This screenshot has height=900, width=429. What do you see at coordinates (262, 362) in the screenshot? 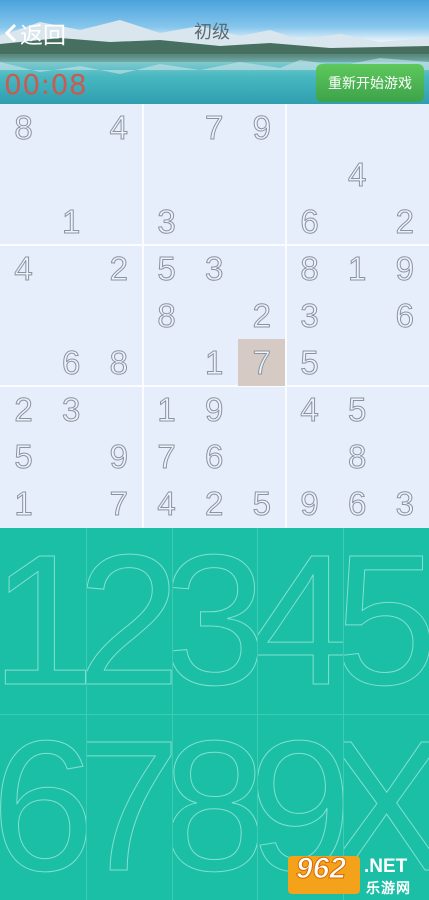
I see `sudoku-cell-selected: 7` at bounding box center [262, 362].